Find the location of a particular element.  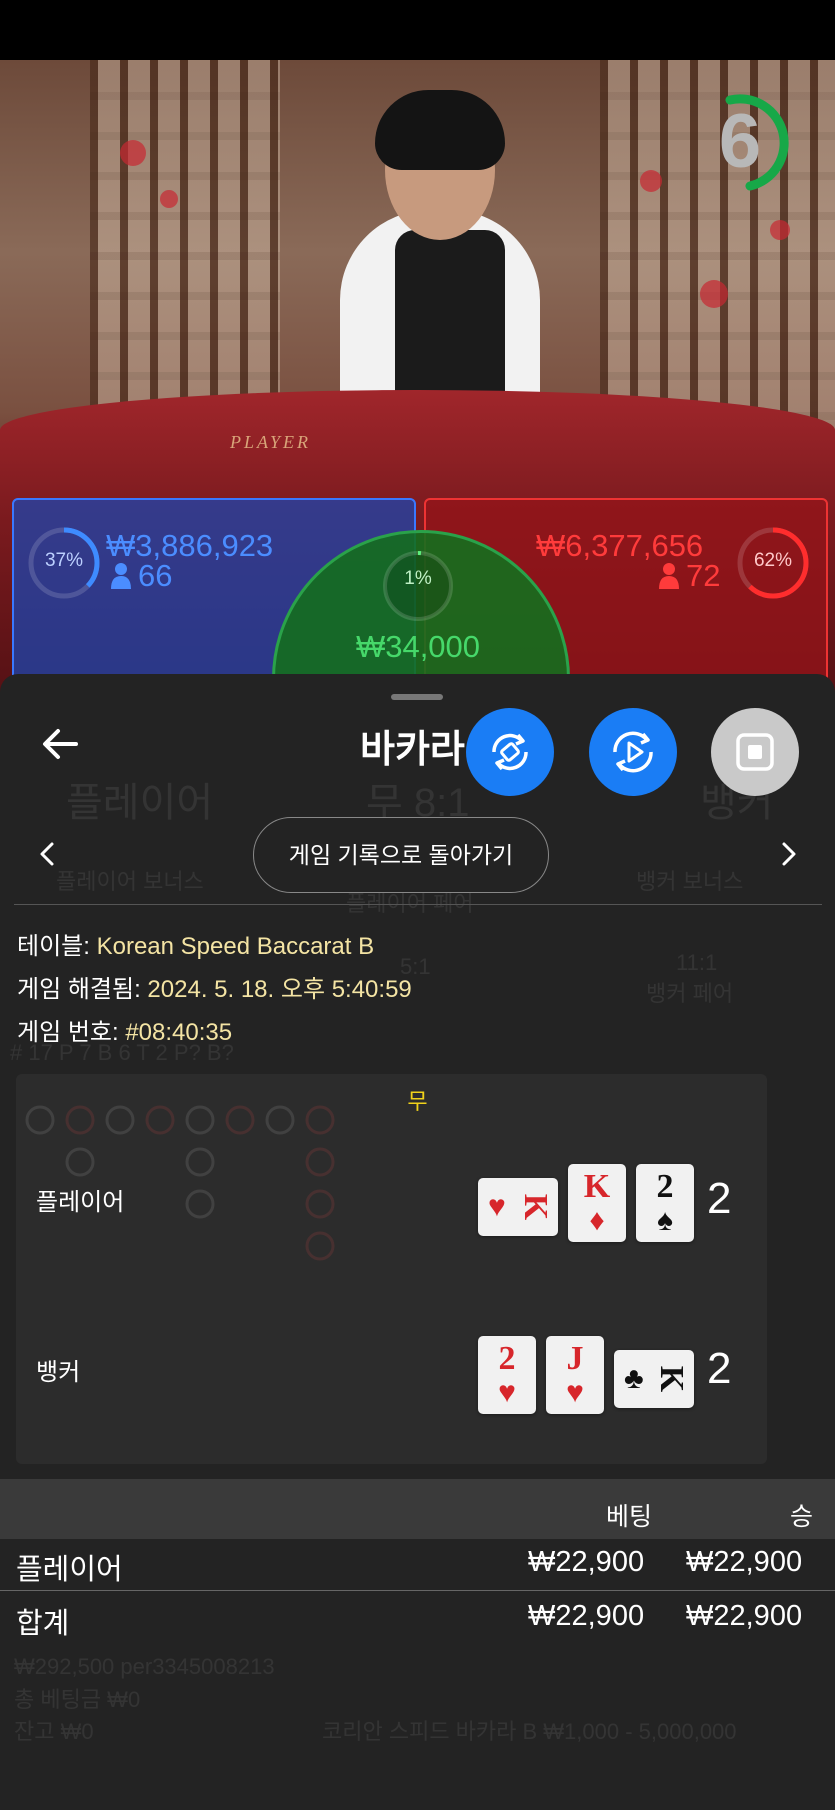

ghost-balance-2: 총 베팅금 ₩0 is located at coordinates (77, 1699).